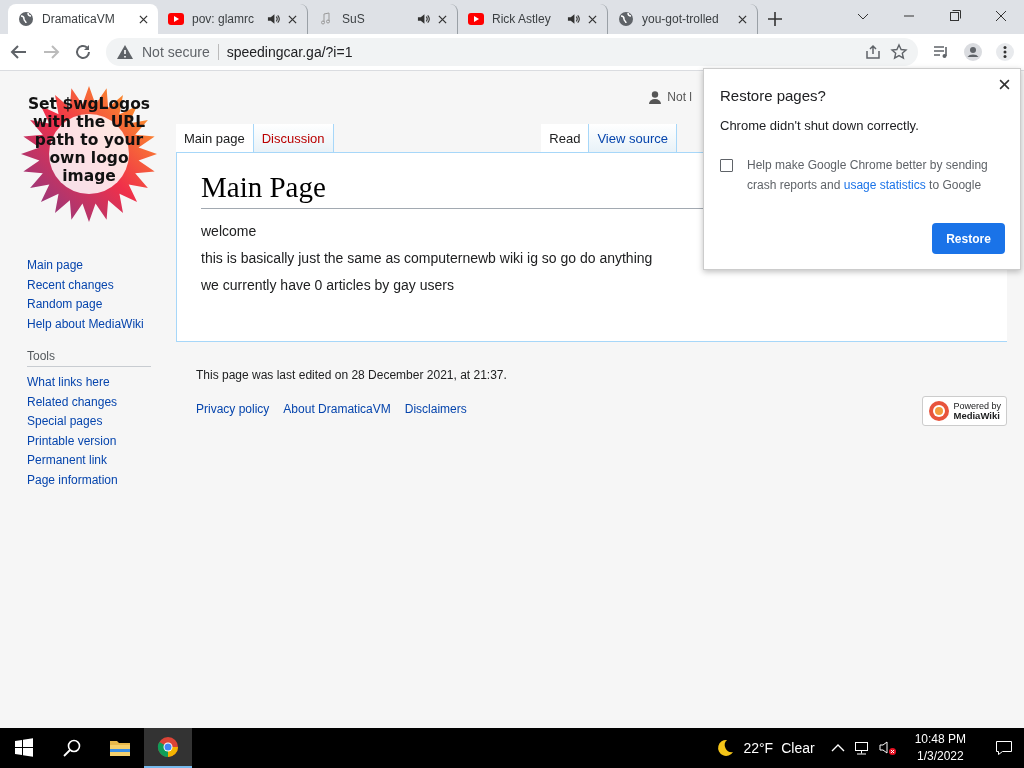 This screenshot has height=768, width=1024. I want to click on footer-link: About DramaticaVM, so click(337, 409).